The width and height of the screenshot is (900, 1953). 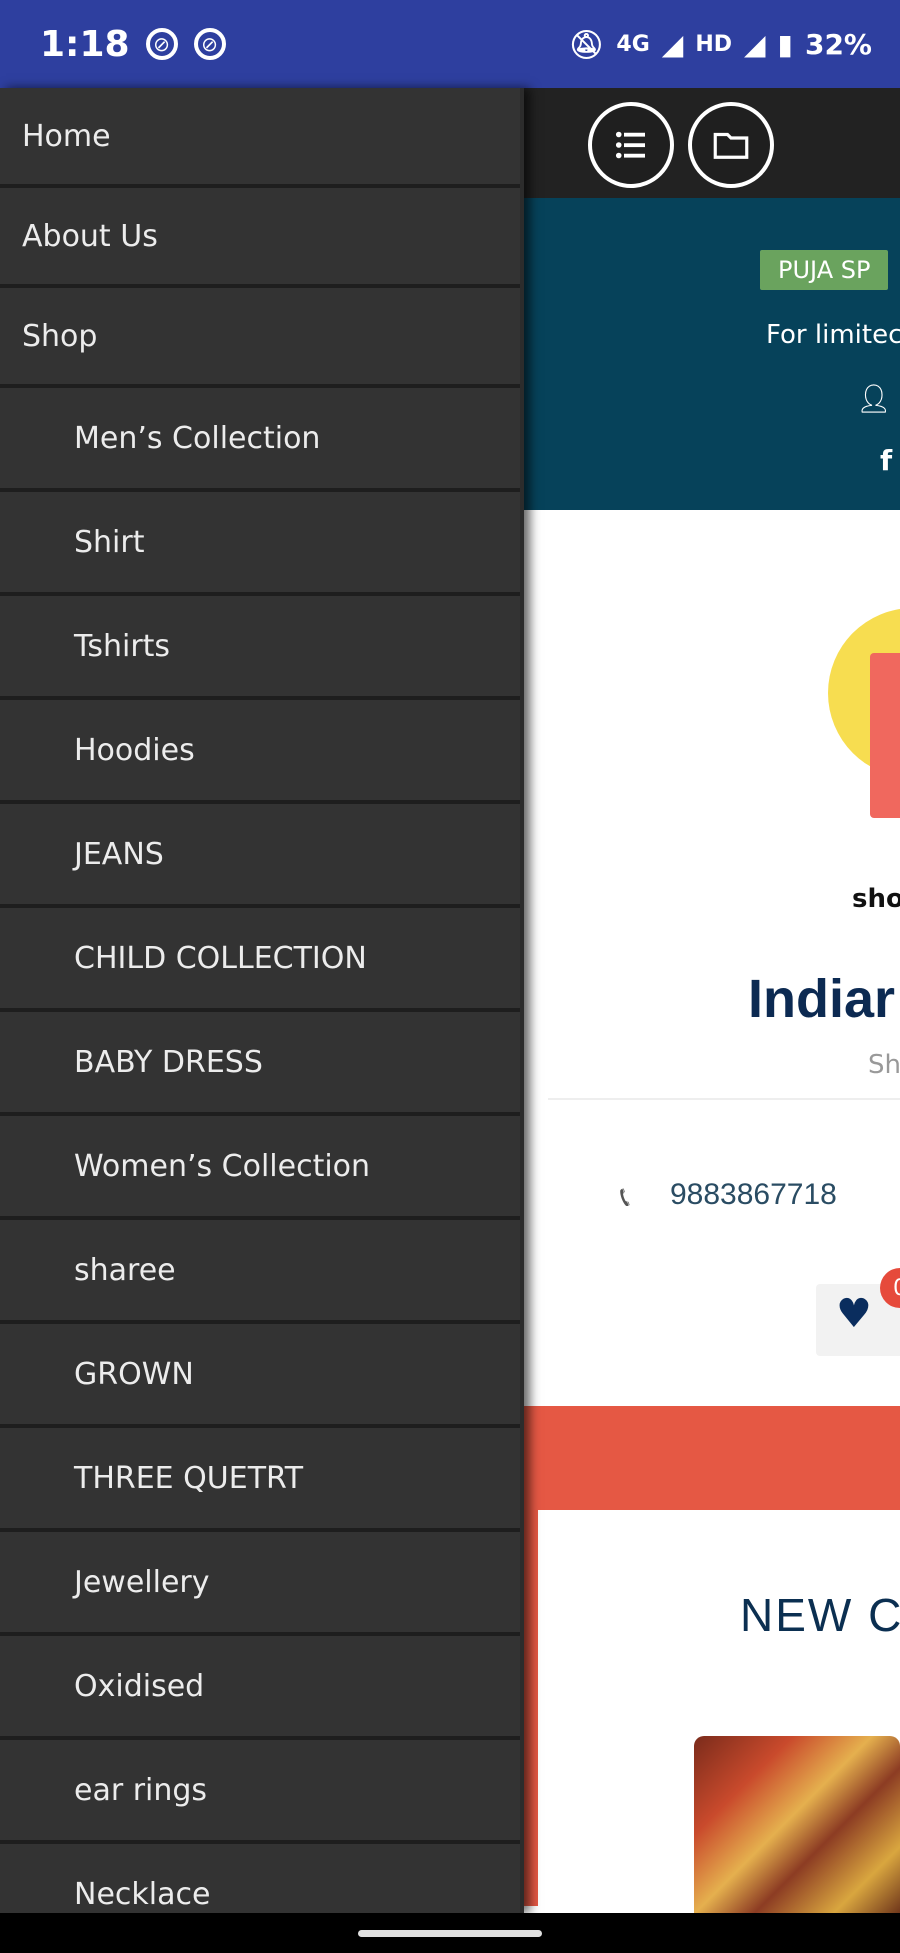 I want to click on drawer-item-label: GROWN, so click(x=134, y=1374).